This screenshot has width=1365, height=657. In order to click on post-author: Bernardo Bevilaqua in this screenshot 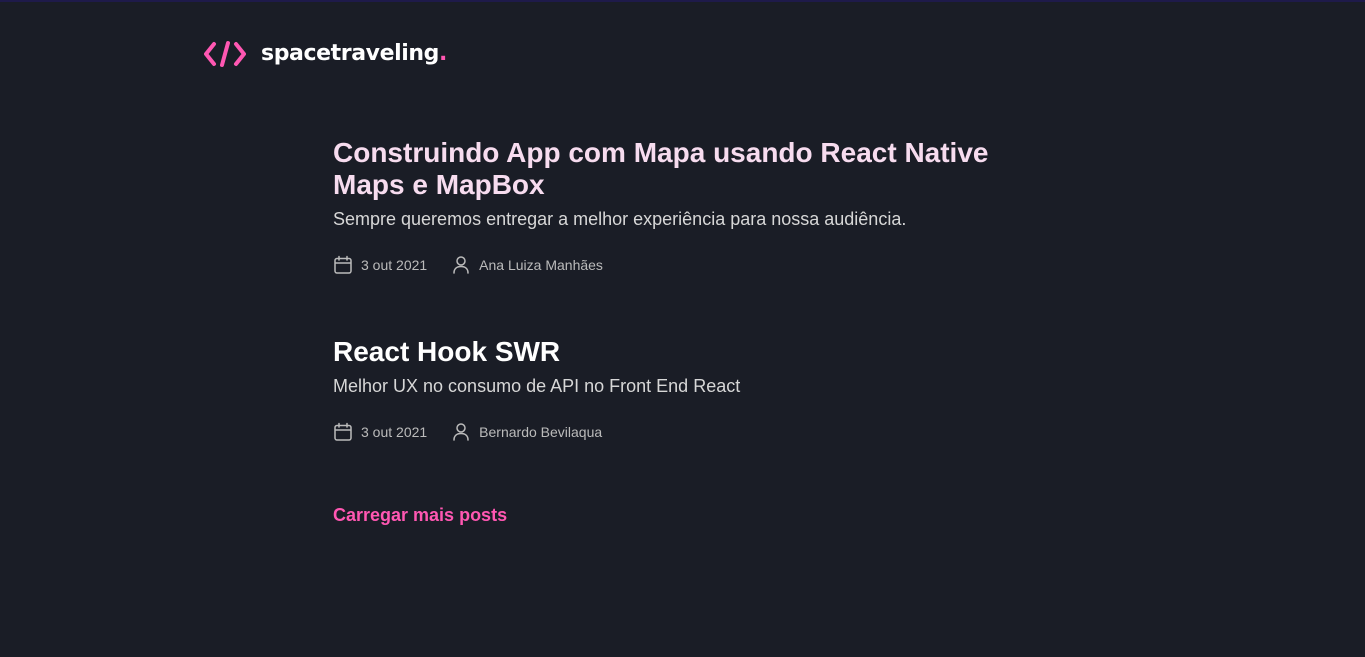, I will do `click(526, 432)`.